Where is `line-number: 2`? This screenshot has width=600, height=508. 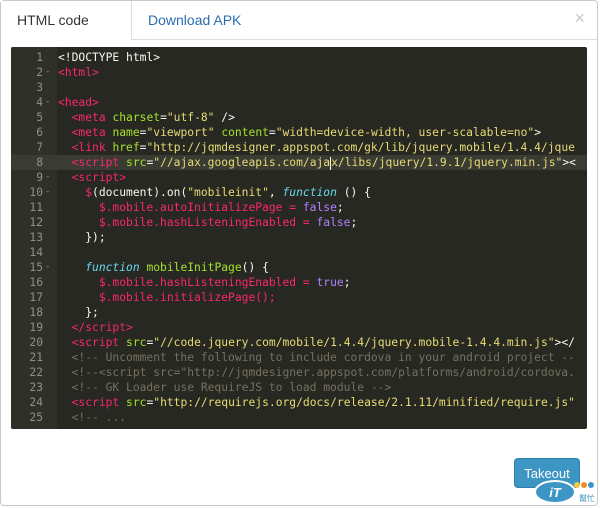
line-number: 2 is located at coordinates (39, 72).